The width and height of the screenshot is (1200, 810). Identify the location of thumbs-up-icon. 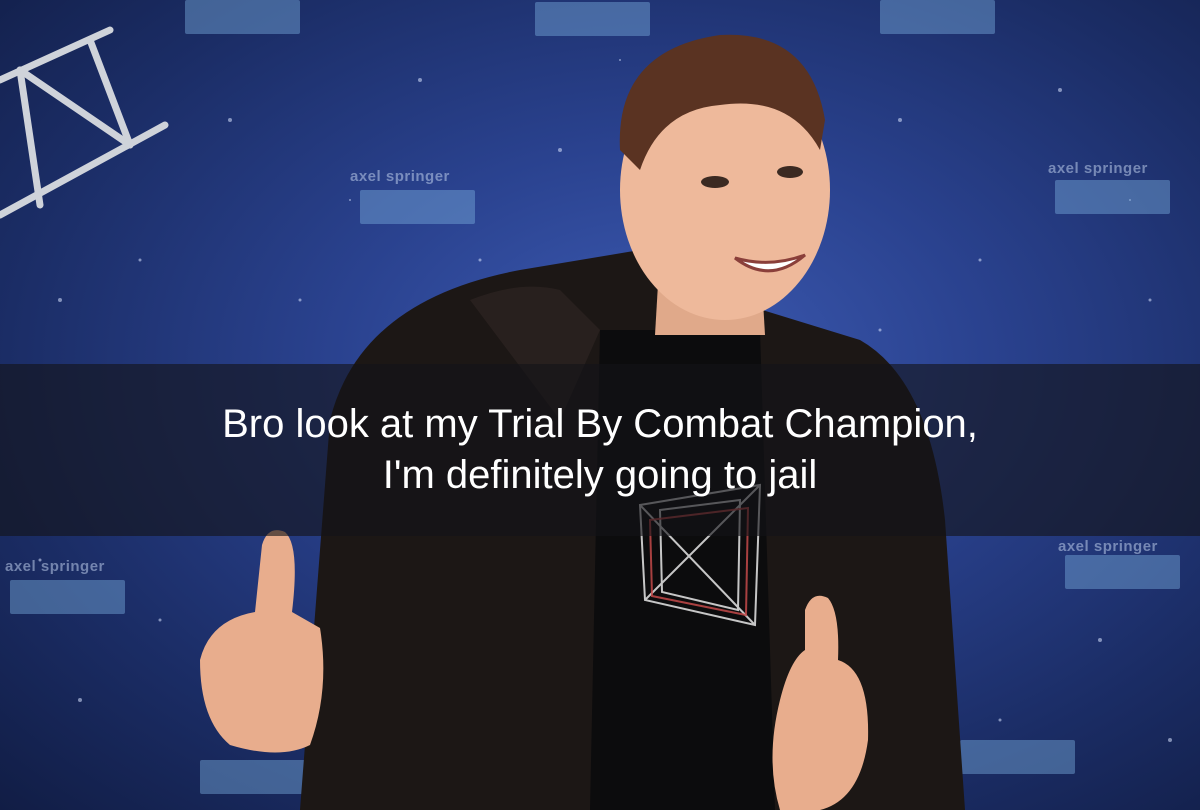
(262, 641).